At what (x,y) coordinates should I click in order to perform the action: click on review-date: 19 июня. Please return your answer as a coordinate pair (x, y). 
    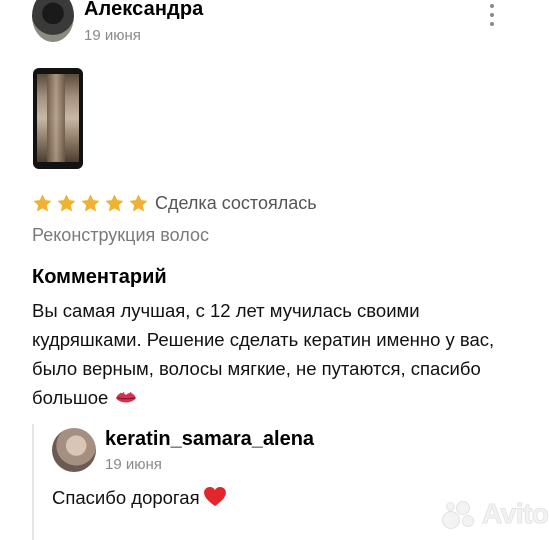
    Looking at the image, I should click on (112, 35).